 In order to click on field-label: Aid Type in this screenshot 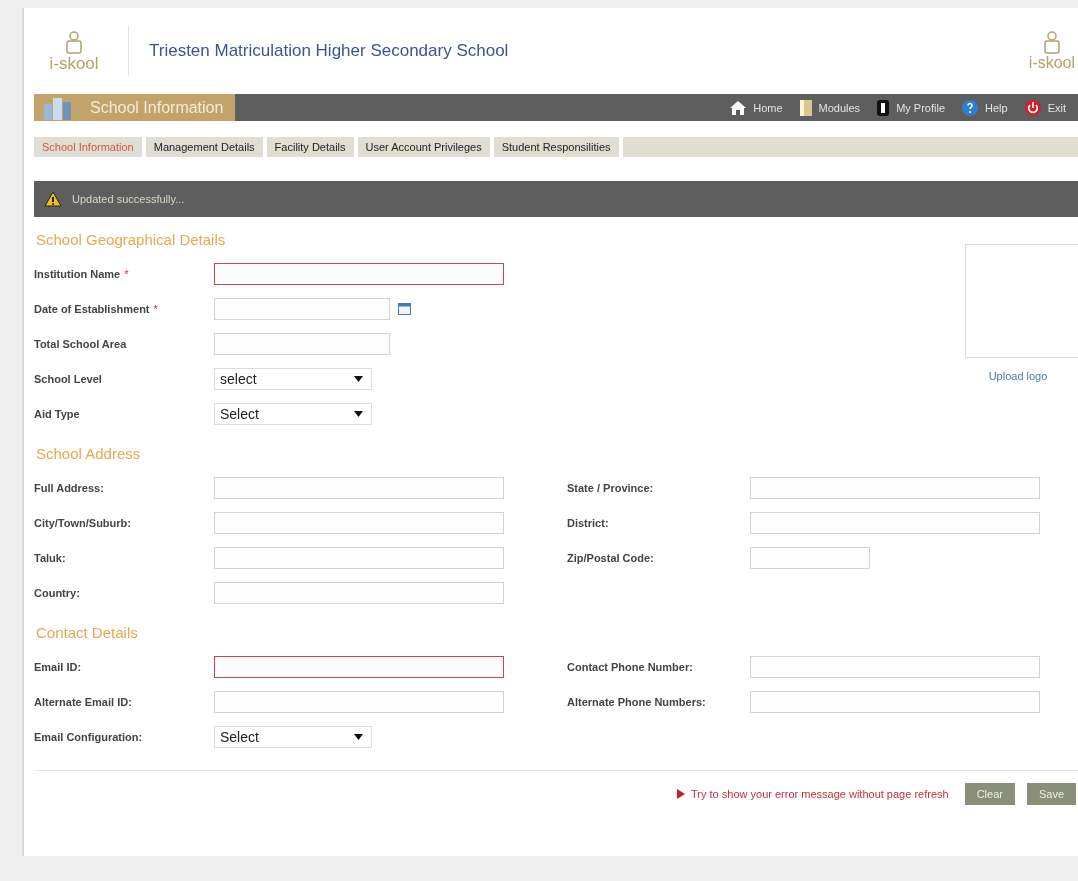, I will do `click(57, 413)`.